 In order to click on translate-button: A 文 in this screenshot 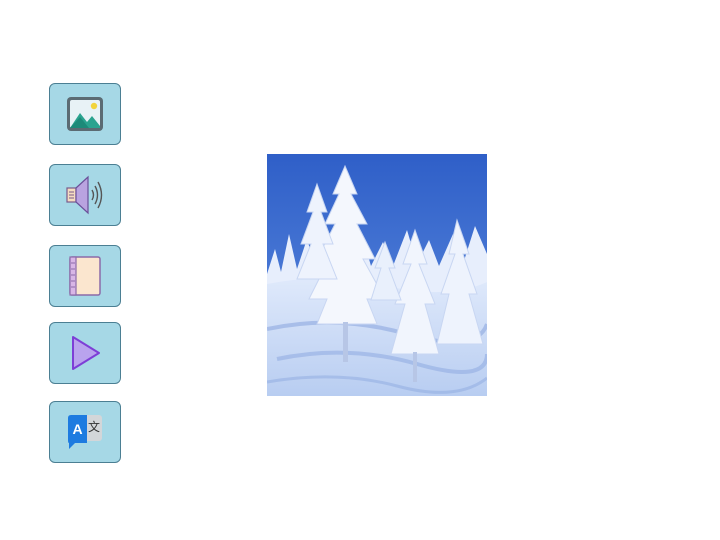, I will do `click(85, 432)`.